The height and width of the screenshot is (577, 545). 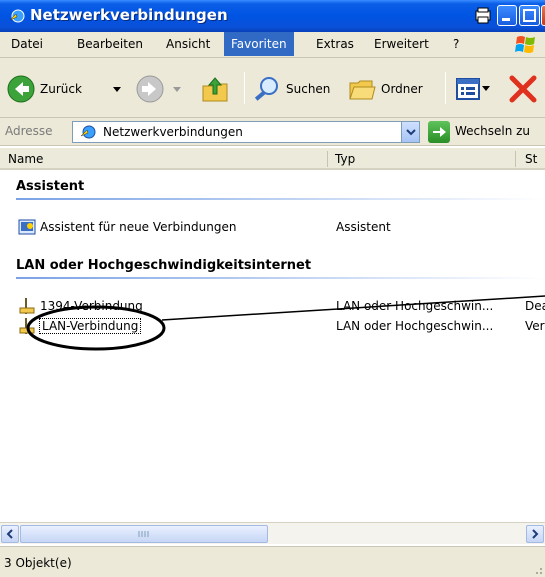 I want to click on maximize-icon, so click(x=529, y=15).